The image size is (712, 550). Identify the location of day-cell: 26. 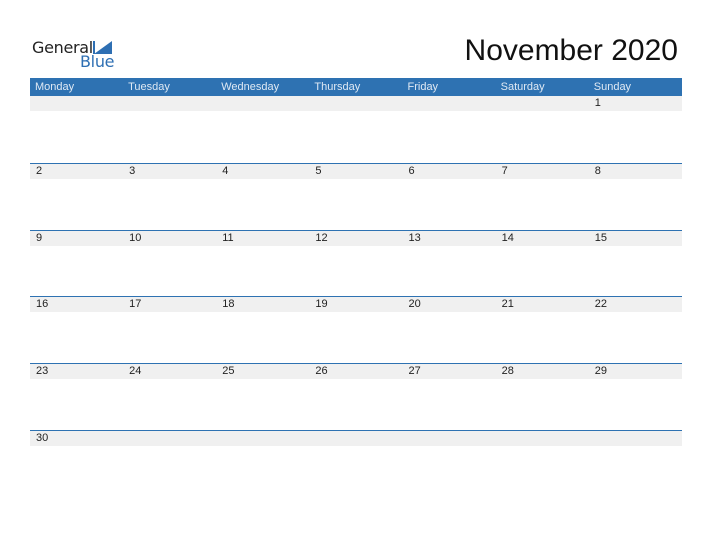
(321, 371).